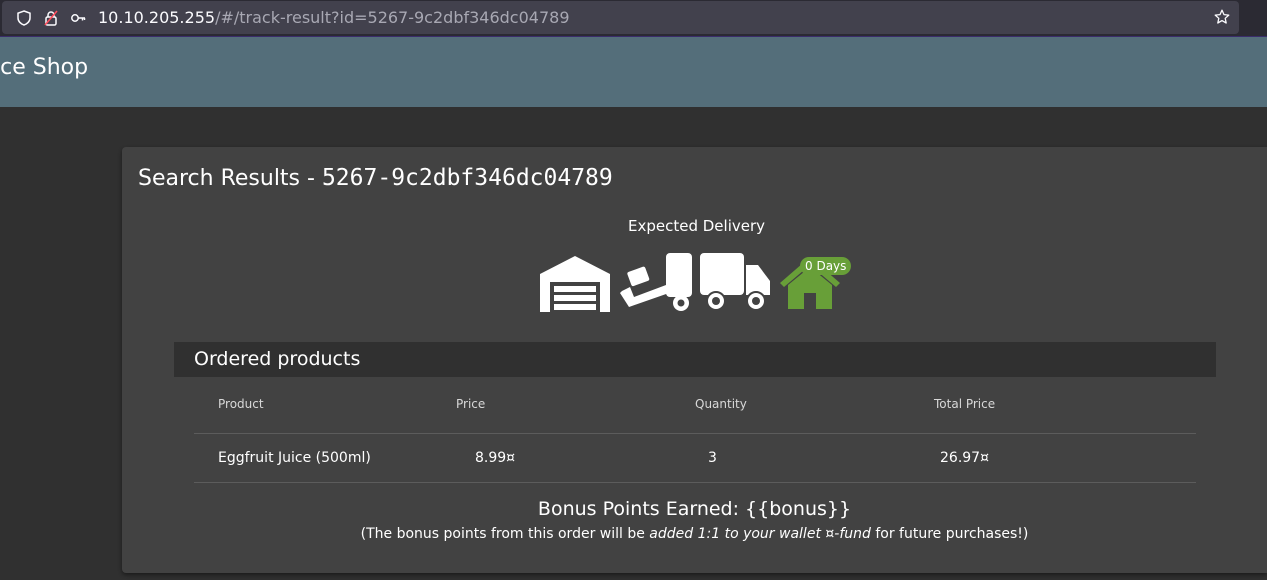 Image resolution: width=1267 pixels, height=580 pixels. What do you see at coordinates (949, 534) in the screenshot?
I see `bonus-note-end: for future purchases!)` at bounding box center [949, 534].